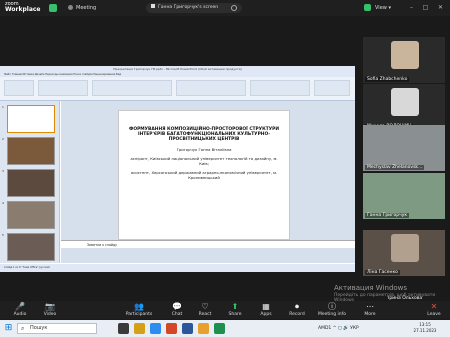  I want to click on participant-tile: Ліна Гасенко, so click(404, 253).